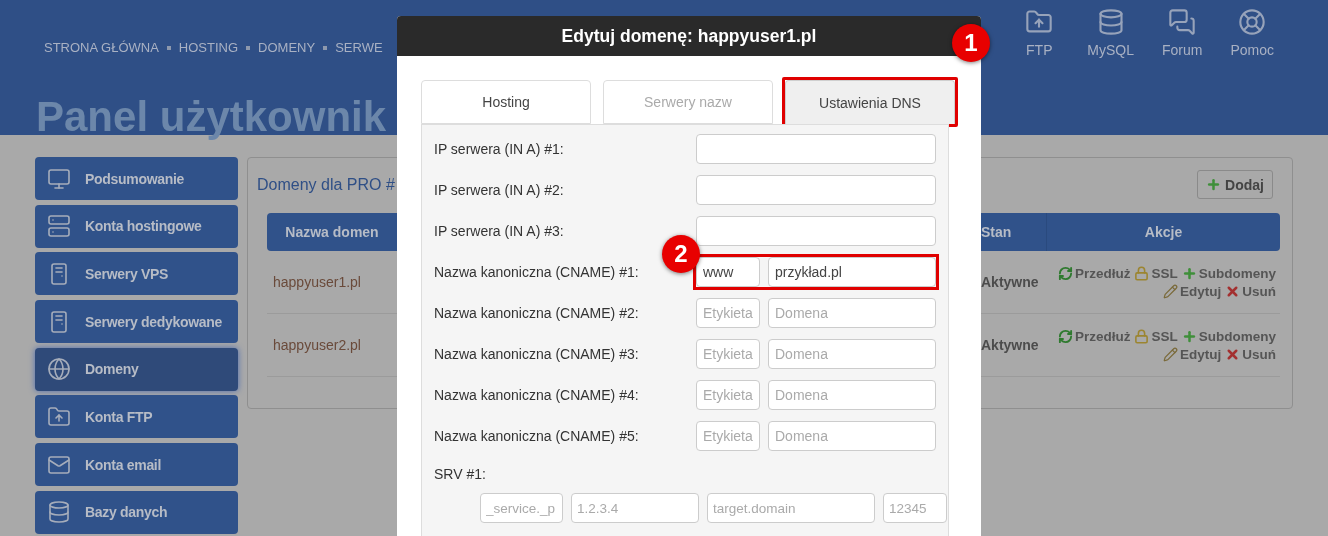 The width and height of the screenshot is (1328, 536). I want to click on globe-icon, so click(59, 369).